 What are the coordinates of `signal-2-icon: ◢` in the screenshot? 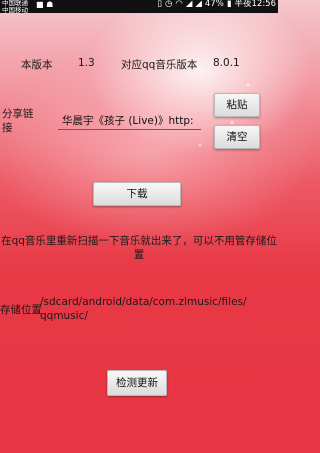 It's located at (198, 4).